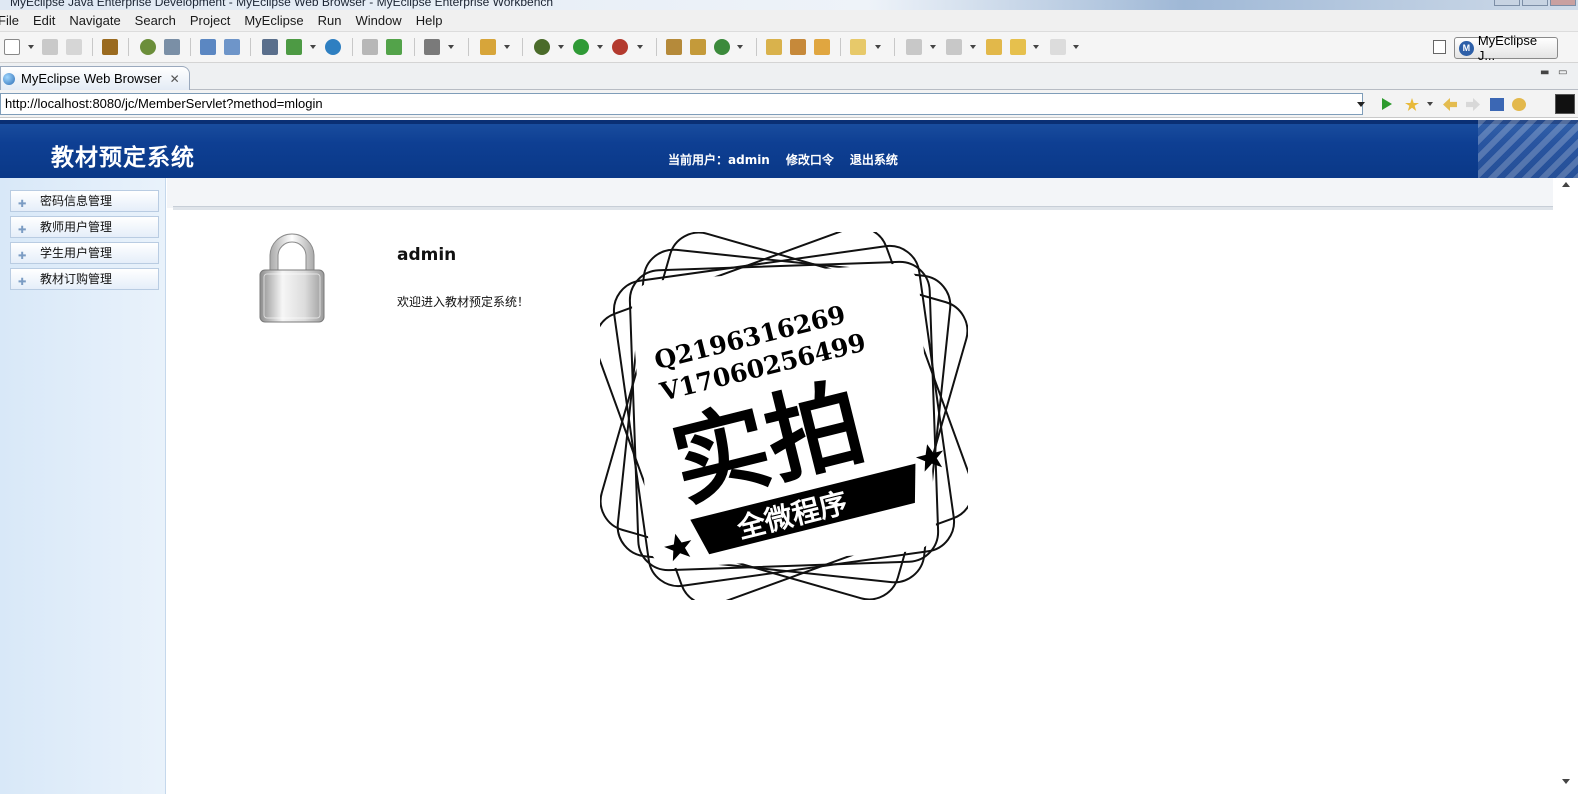 The height and width of the screenshot is (794, 1578). What do you see at coordinates (789, 122) in the screenshot?
I see `header-stripe` at bounding box center [789, 122].